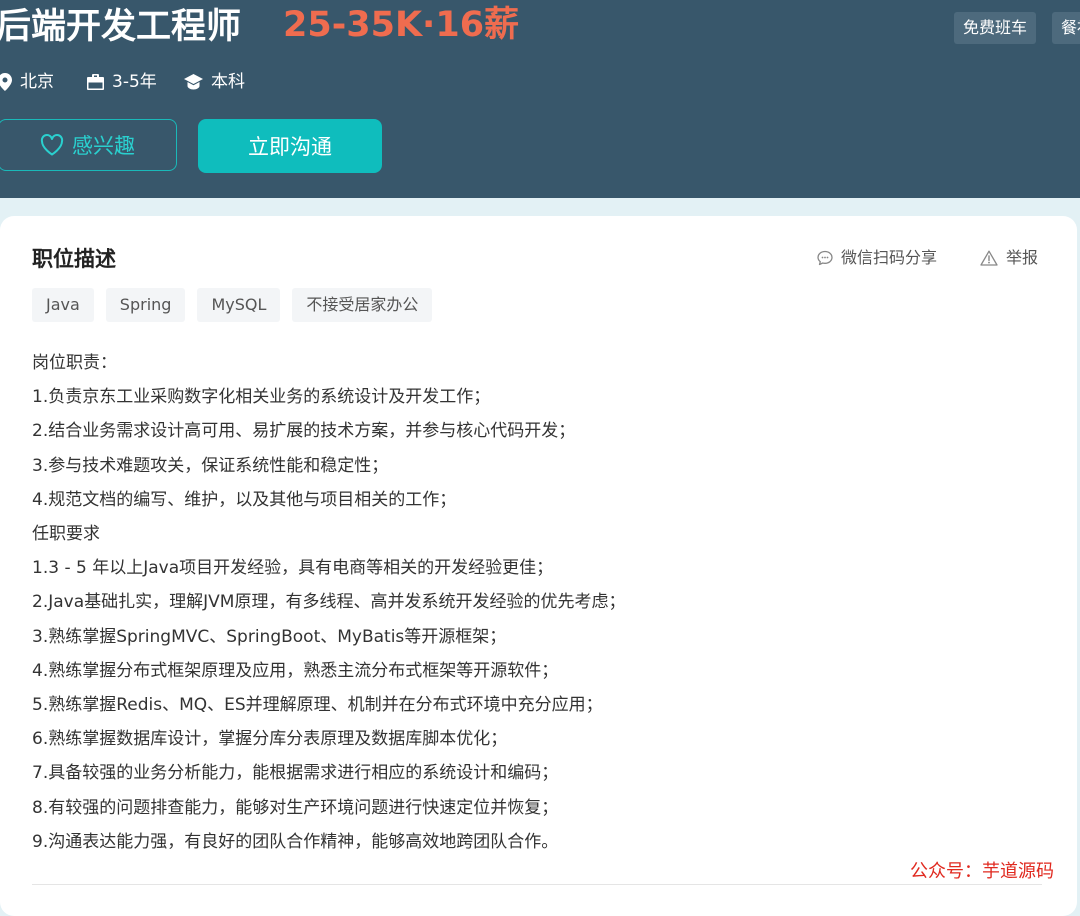 This screenshot has width=1080, height=916. I want to click on description-line: 岗位职责：, so click(74, 363).